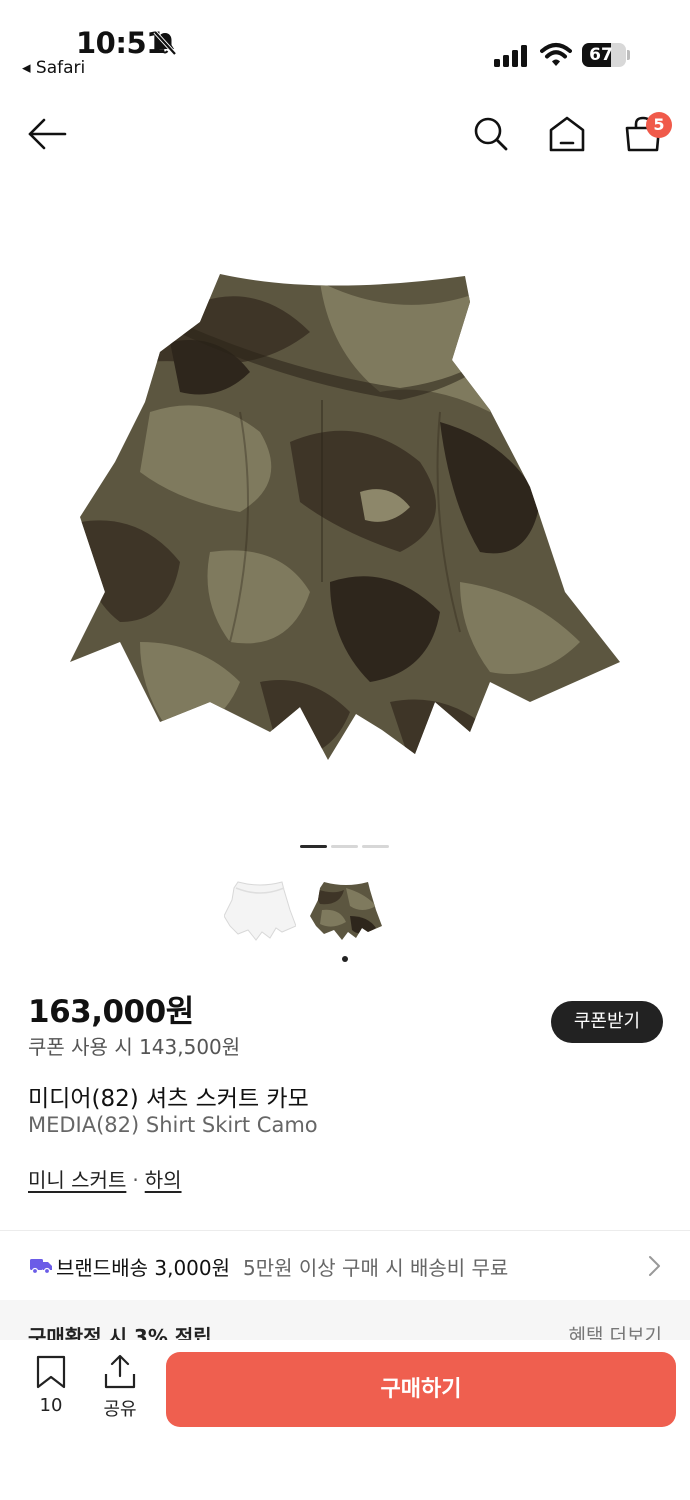 This screenshot has width=690, height=1500. I want to click on gallery-pagination, so click(346, 846).